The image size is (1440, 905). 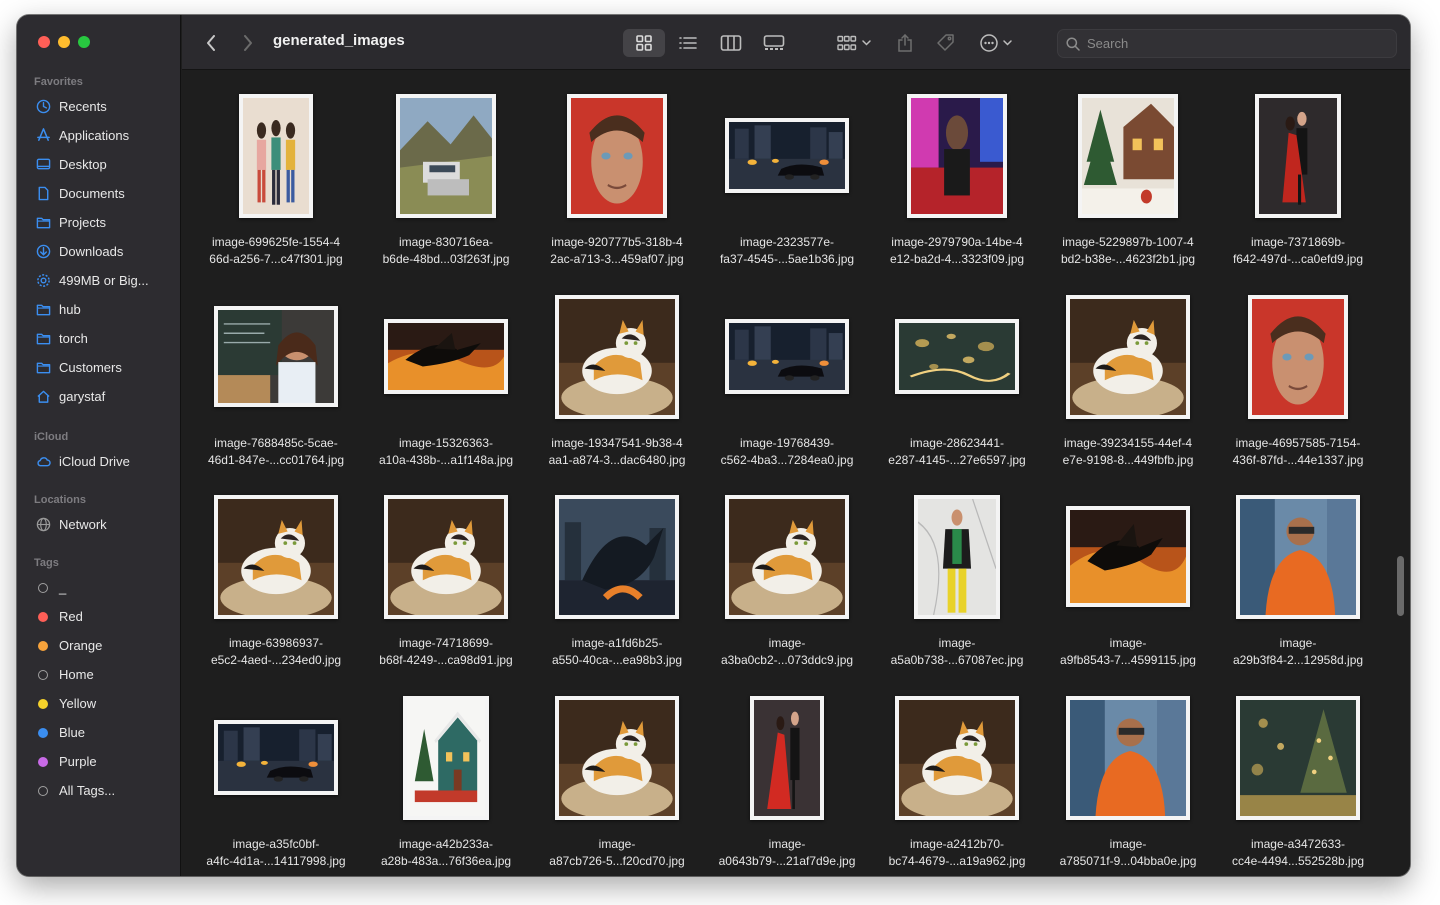 What do you see at coordinates (99, 703) in the screenshot?
I see `tag-item: Yellow` at bounding box center [99, 703].